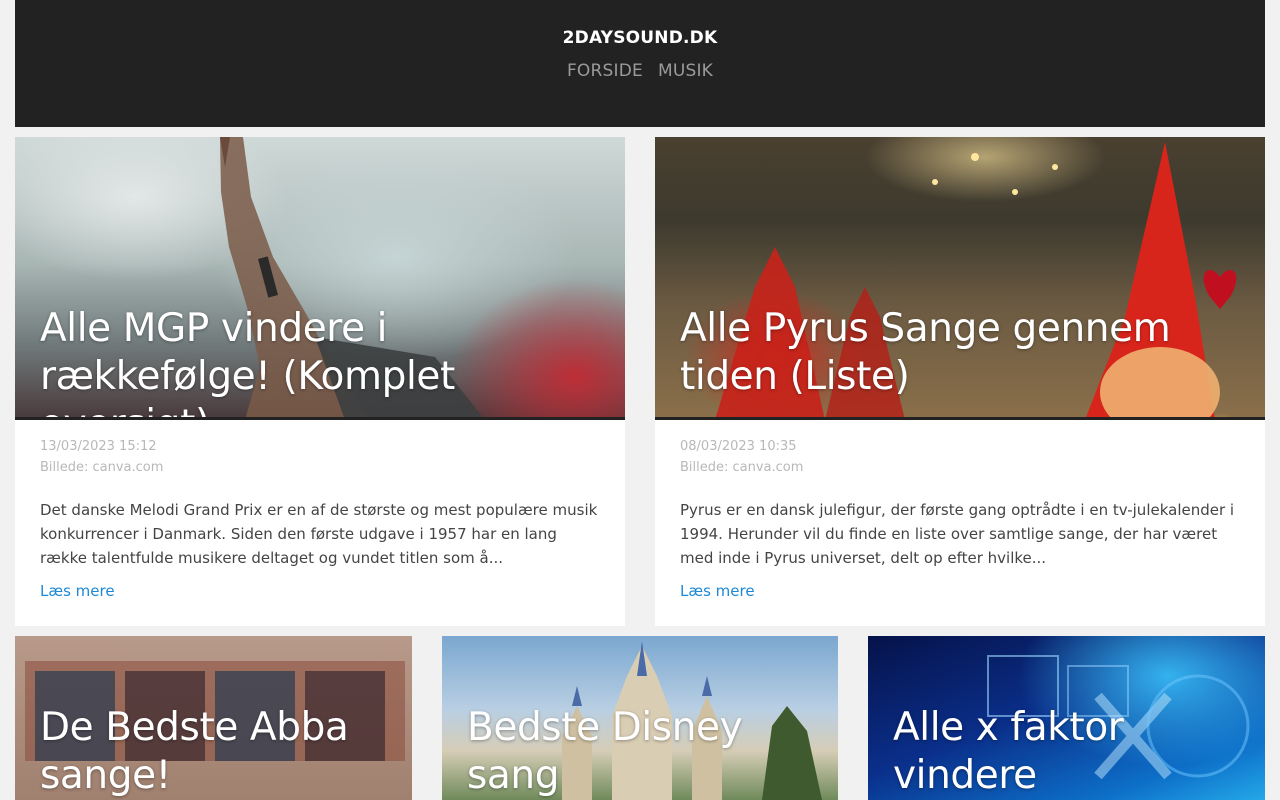  I want to click on nav-item-musik: MUSIK, so click(685, 71).